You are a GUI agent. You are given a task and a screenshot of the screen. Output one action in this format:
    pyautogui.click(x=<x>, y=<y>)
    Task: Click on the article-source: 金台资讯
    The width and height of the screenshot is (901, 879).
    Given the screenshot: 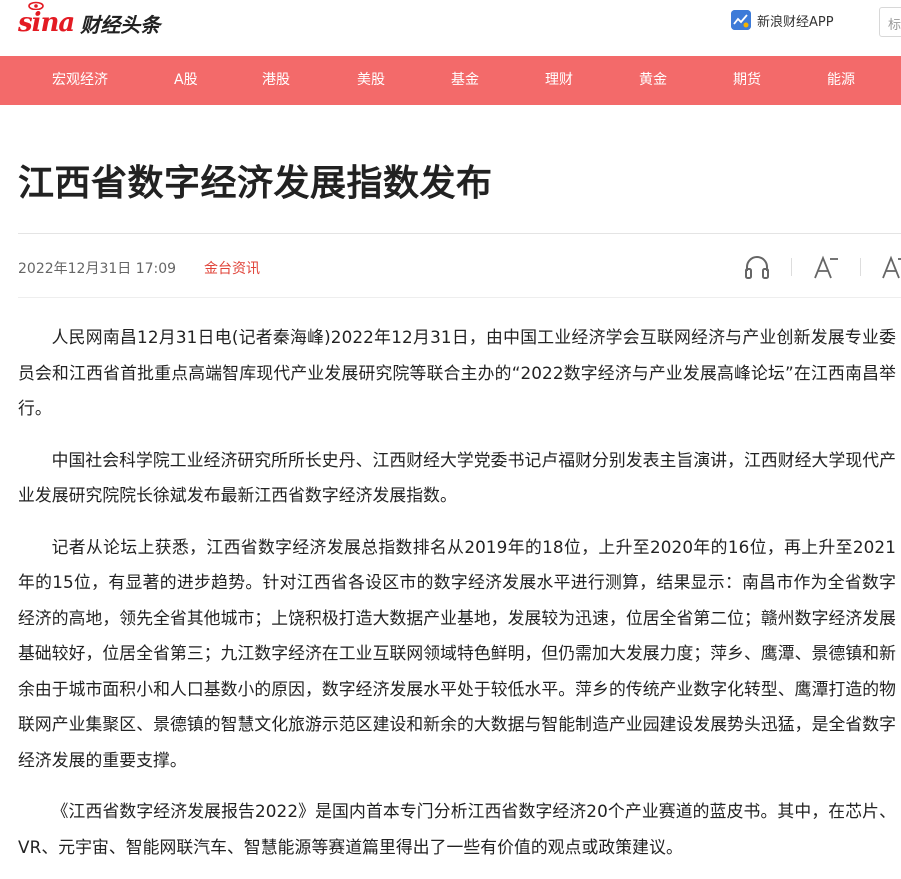 What is the action you would take?
    pyautogui.click(x=232, y=268)
    